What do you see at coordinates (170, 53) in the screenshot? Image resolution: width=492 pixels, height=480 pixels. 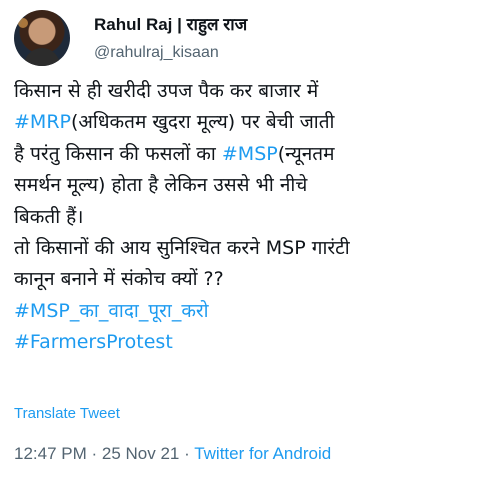 I see `author-handle: @rahulraj_kisaan` at bounding box center [170, 53].